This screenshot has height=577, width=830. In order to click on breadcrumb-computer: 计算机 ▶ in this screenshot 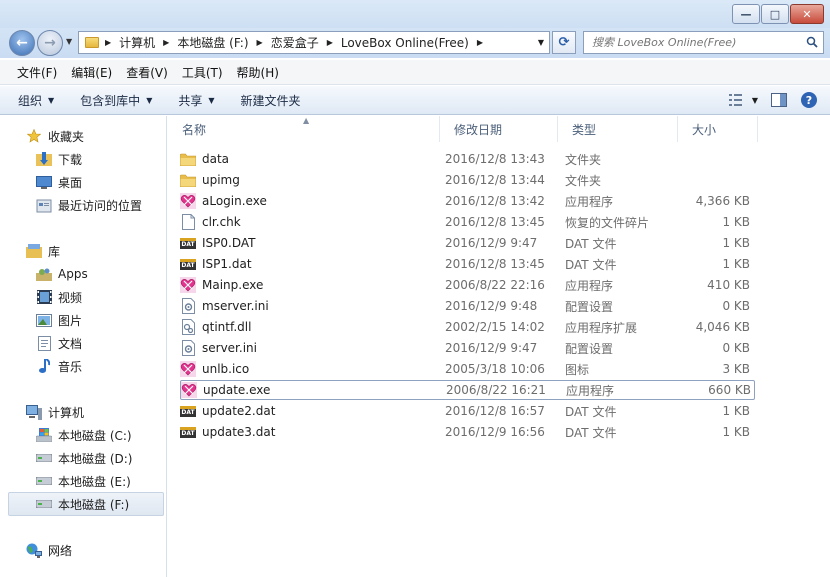, I will do `click(148, 42)`.